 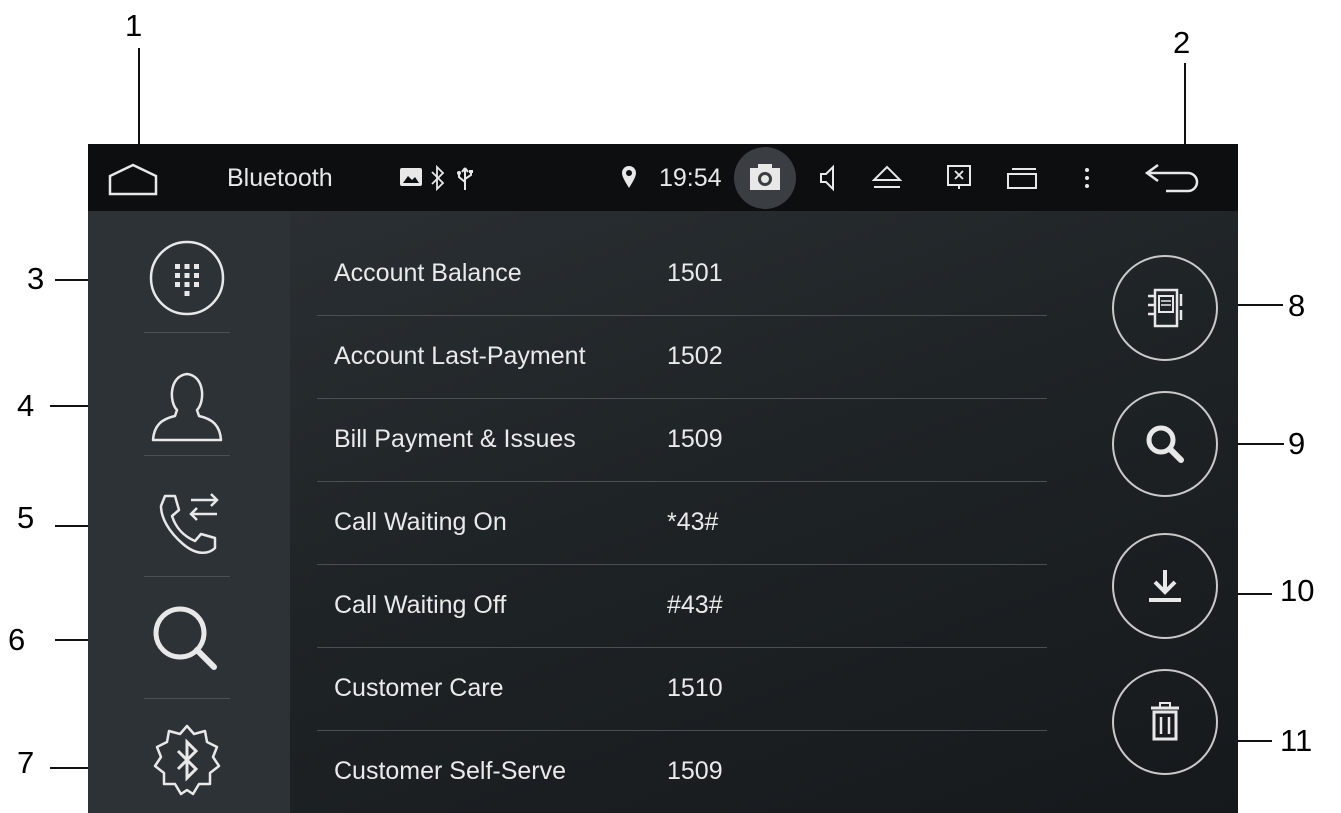 I want to click on status-bar: Bluetooth 19:54, so click(x=663, y=177).